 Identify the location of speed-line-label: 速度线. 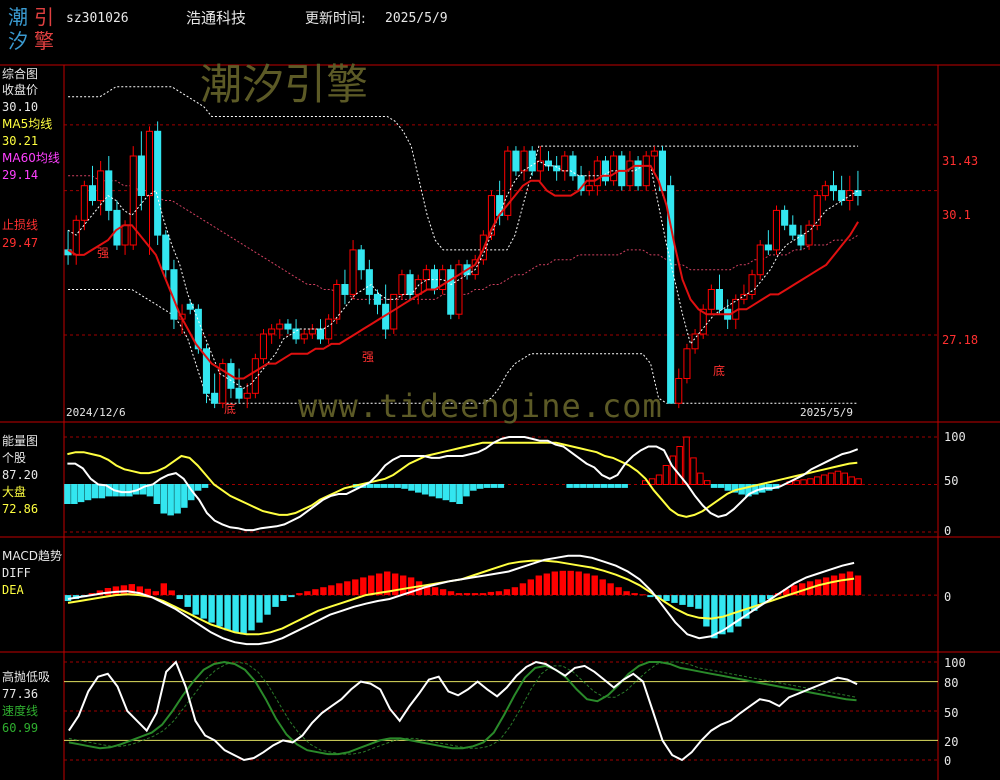
(20, 711).